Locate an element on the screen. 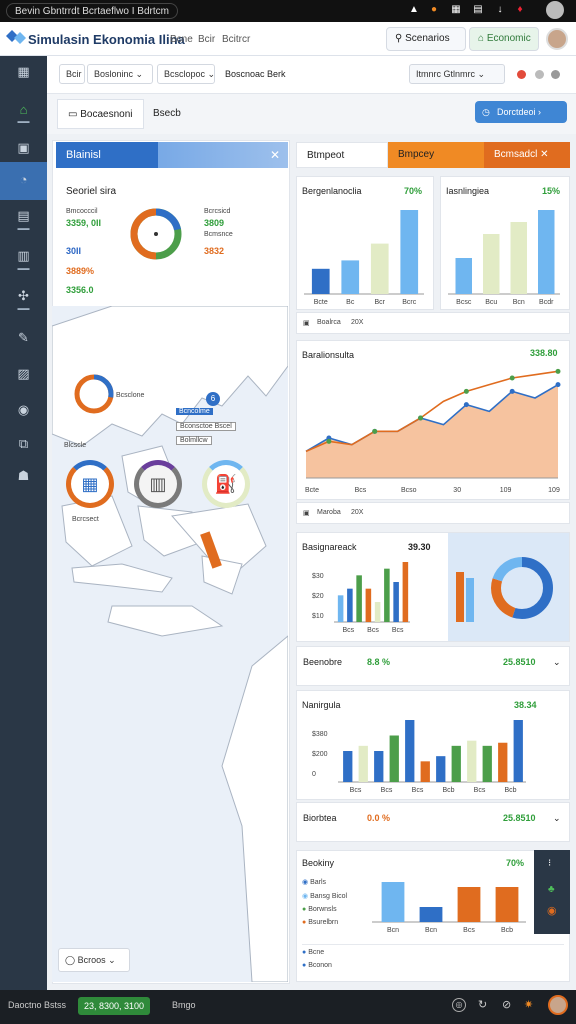 The height and width of the screenshot is (1024, 576). compass-icon: ⊘ is located at coordinates (506, 1004).